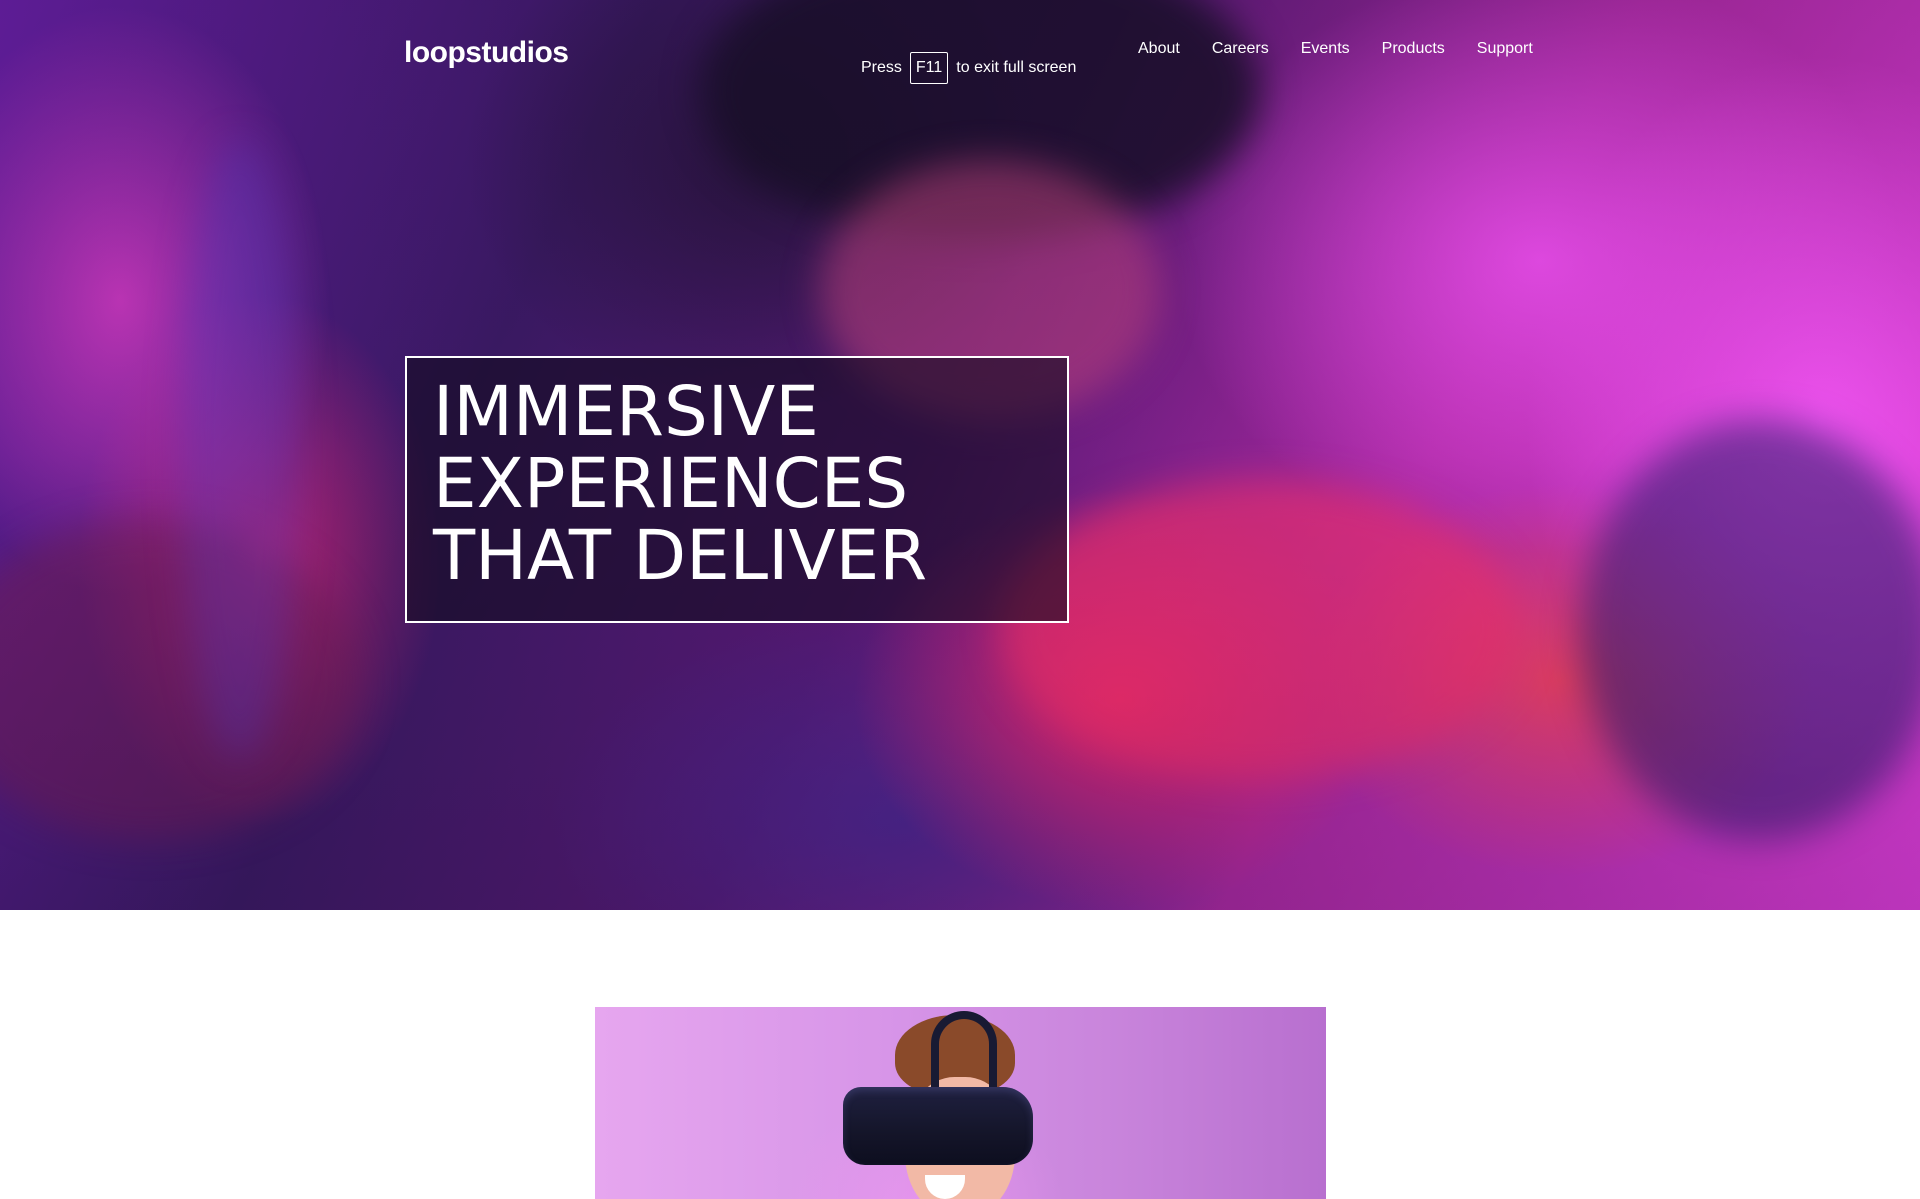 The height and width of the screenshot is (1199, 1920). What do you see at coordinates (964, 1052) in the screenshot?
I see `vr-headset-strap` at bounding box center [964, 1052].